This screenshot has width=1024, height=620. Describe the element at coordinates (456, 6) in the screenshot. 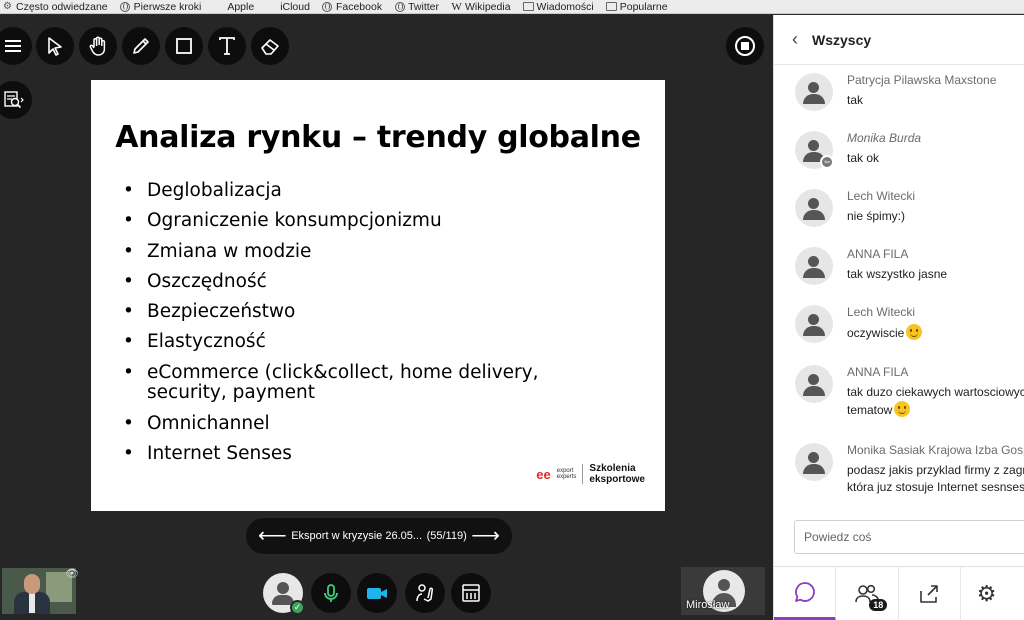

I see `wikipedia-icon: W` at that location.